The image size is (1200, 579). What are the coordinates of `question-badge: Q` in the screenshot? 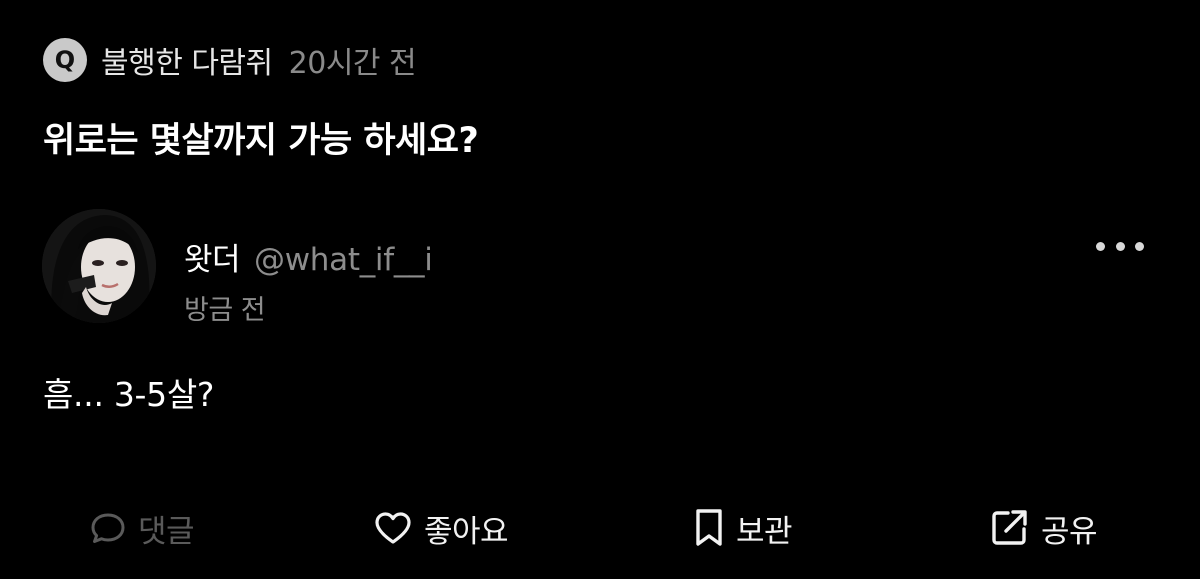 It's located at (65, 60).